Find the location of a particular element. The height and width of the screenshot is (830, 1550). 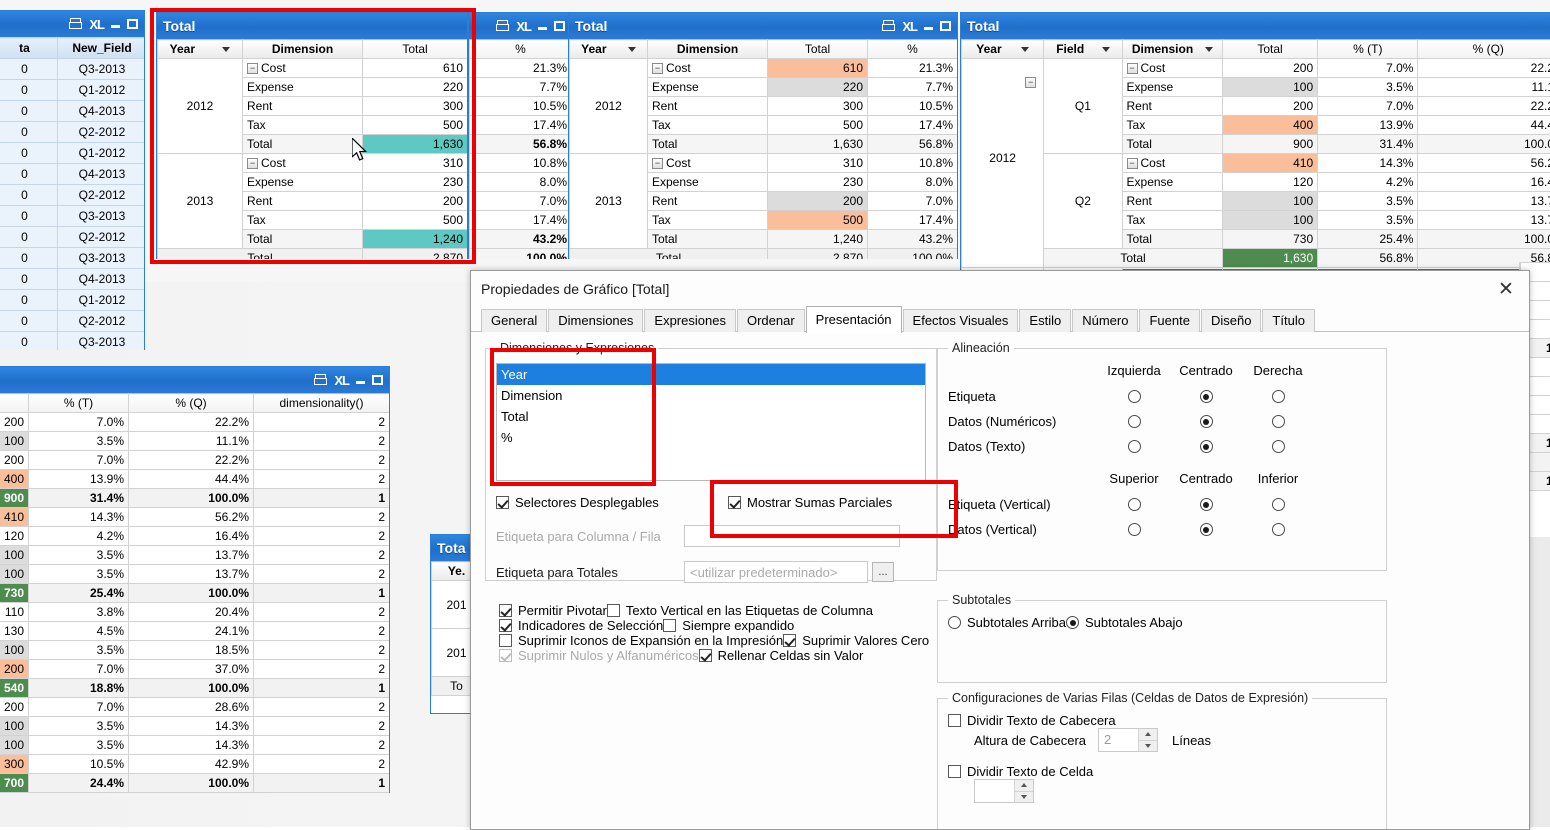

bottom-strip-row: 90031.4%100.0%1 is located at coordinates (194, 498).